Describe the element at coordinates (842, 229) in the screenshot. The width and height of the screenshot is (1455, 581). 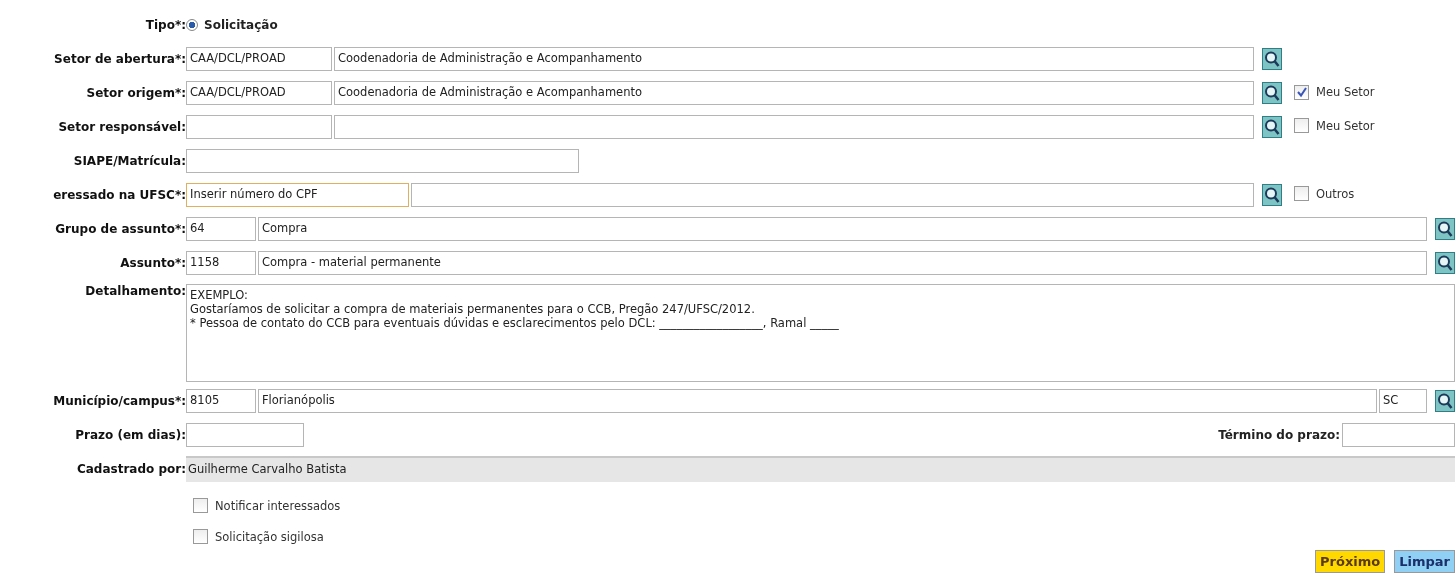
I see `name-field: Compra` at that location.